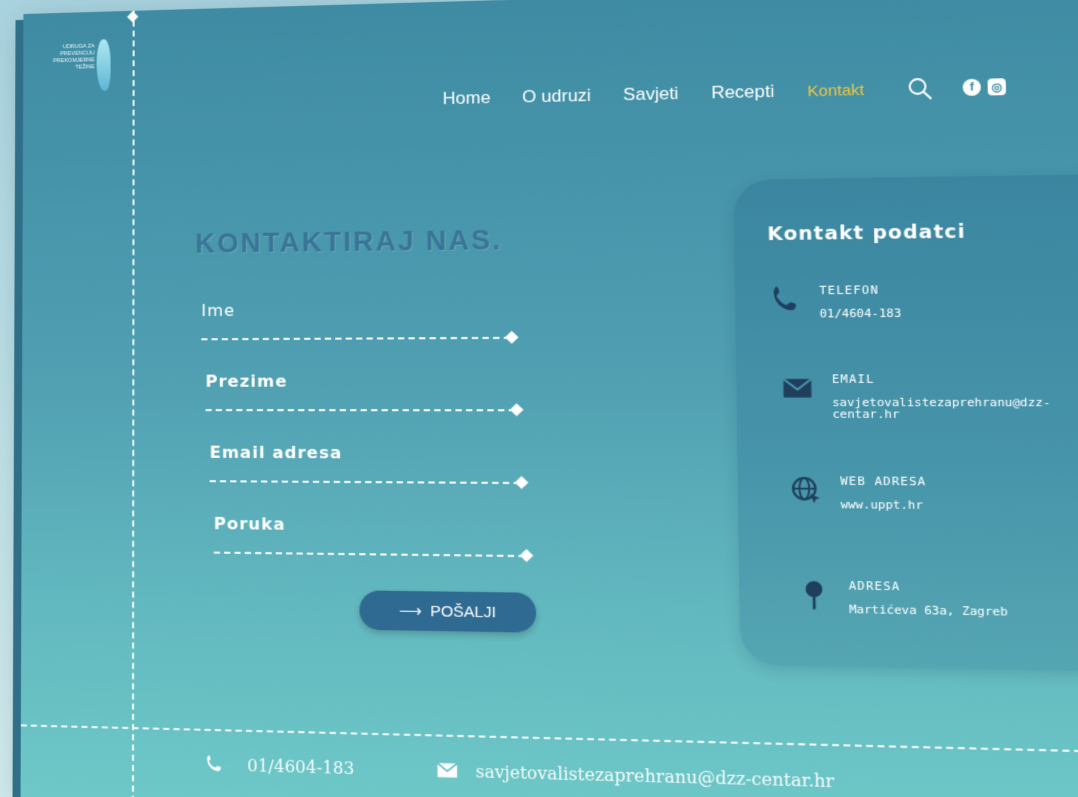  What do you see at coordinates (853, 379) in the screenshot?
I see `contact-item-key: EMAIL` at bounding box center [853, 379].